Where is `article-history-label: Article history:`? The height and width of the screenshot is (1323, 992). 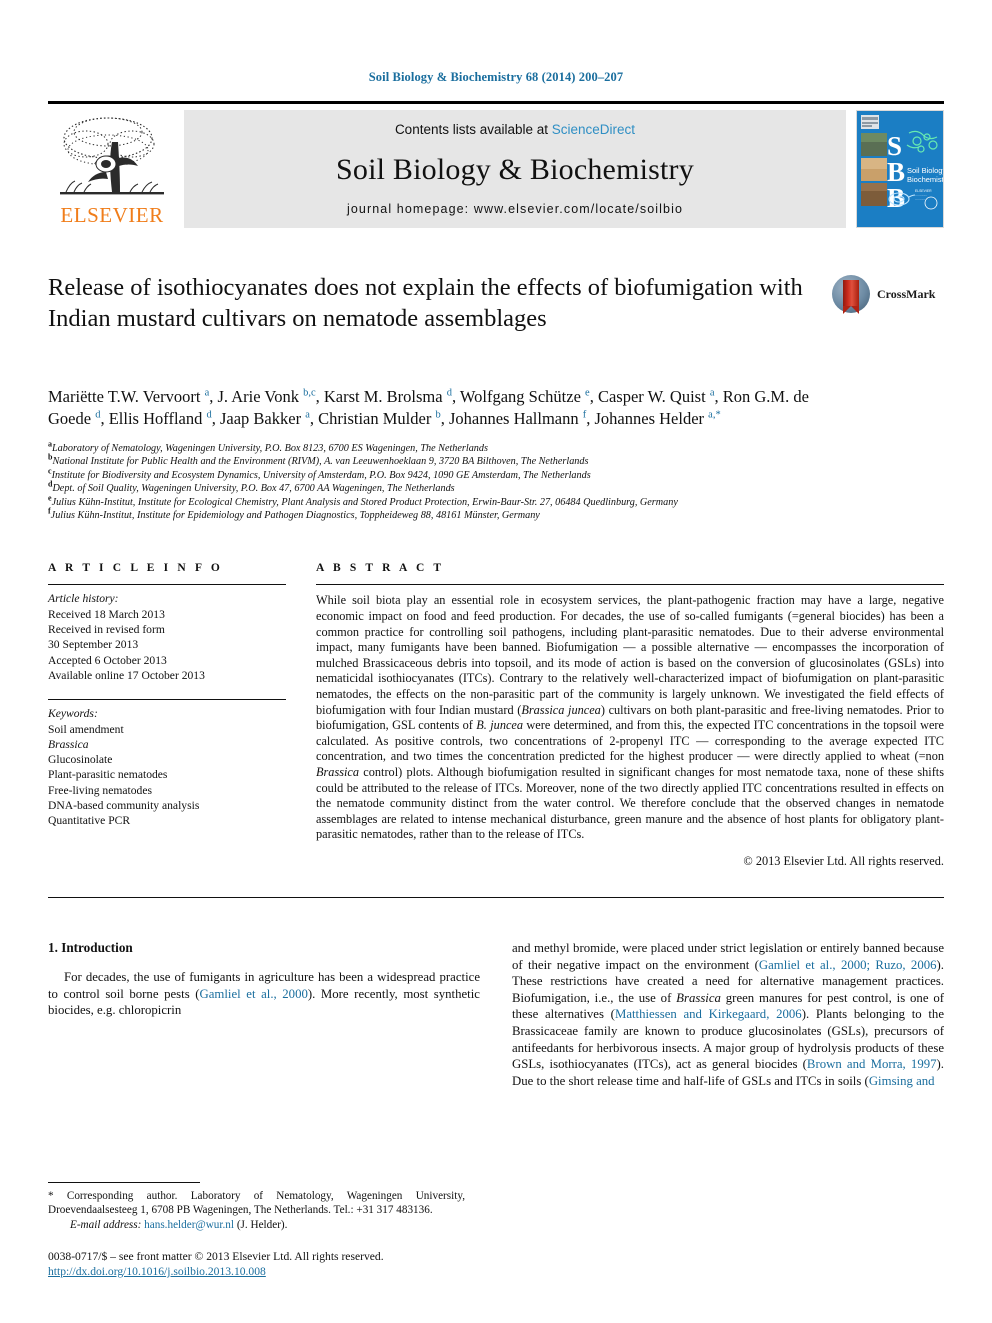
article-history-label: Article history: is located at coordinates (83, 599).